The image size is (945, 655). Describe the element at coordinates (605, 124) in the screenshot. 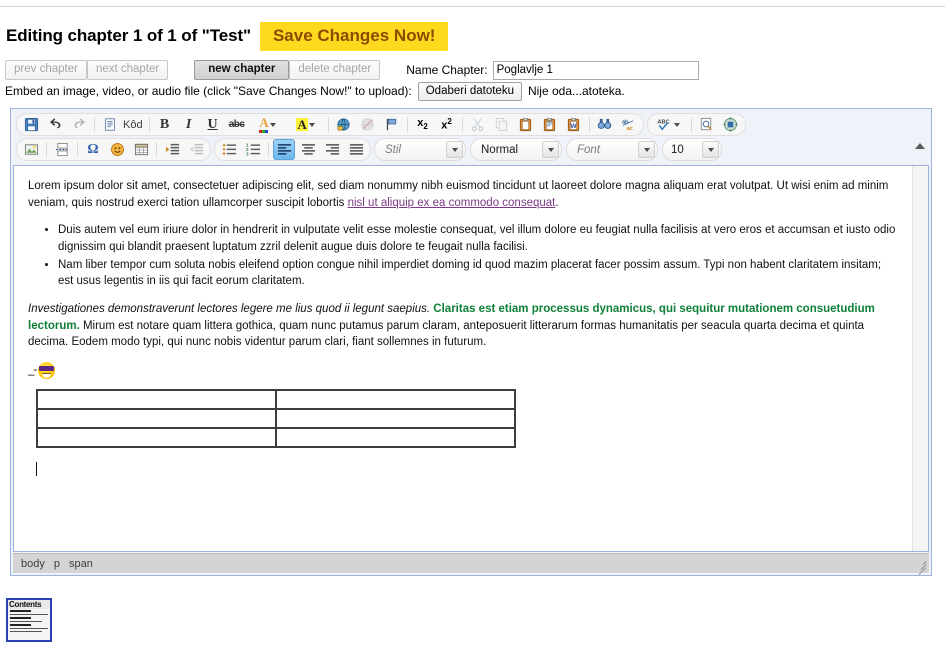

I see `find-icon` at that location.